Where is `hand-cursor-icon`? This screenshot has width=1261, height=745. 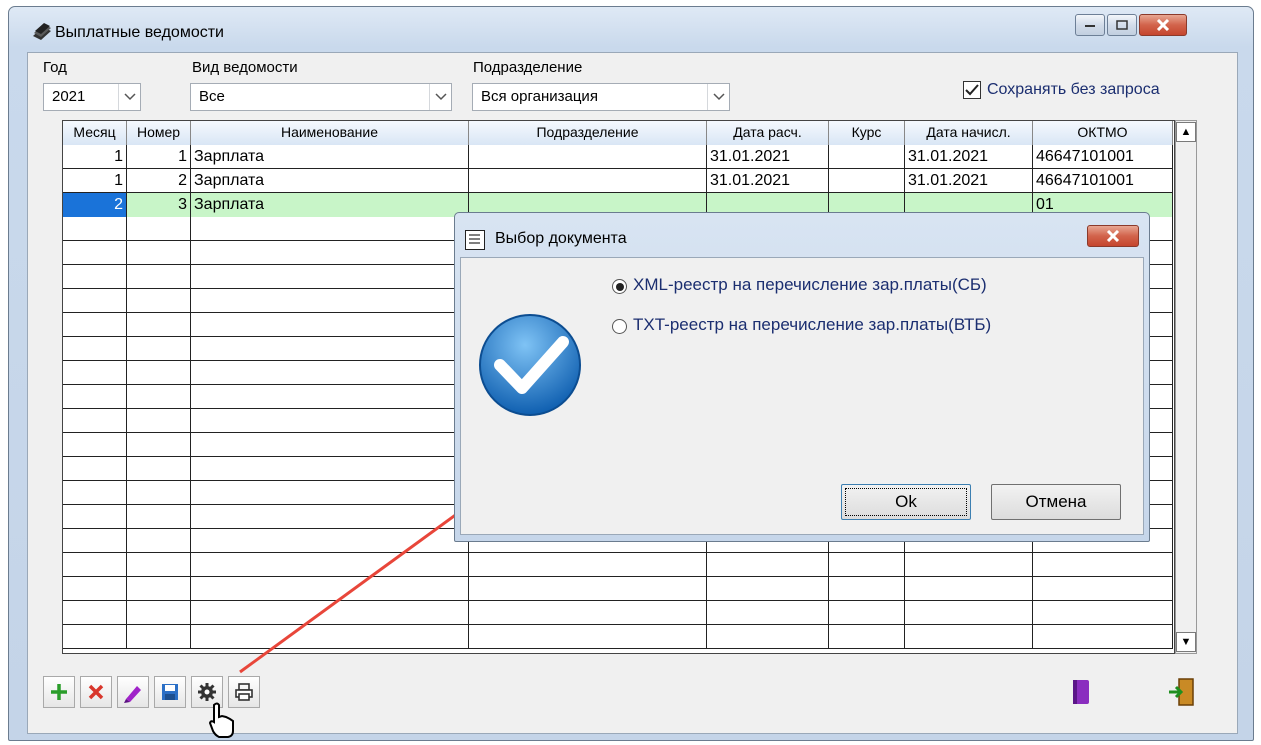
hand-cursor-icon is located at coordinates (221, 720).